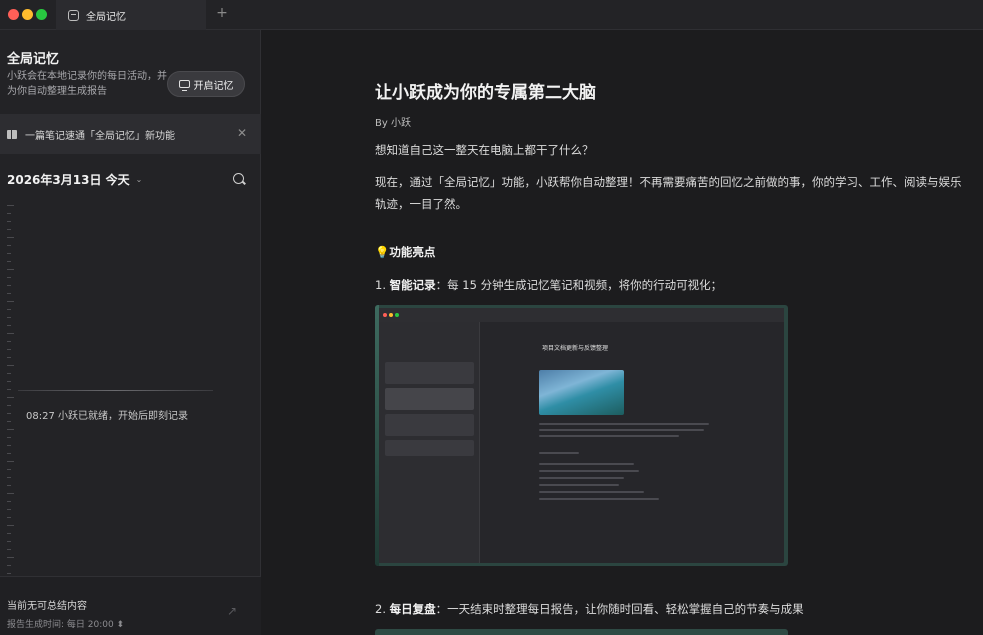 The height and width of the screenshot is (635, 983). I want to click on timeline-ruler, so click(14, 391).